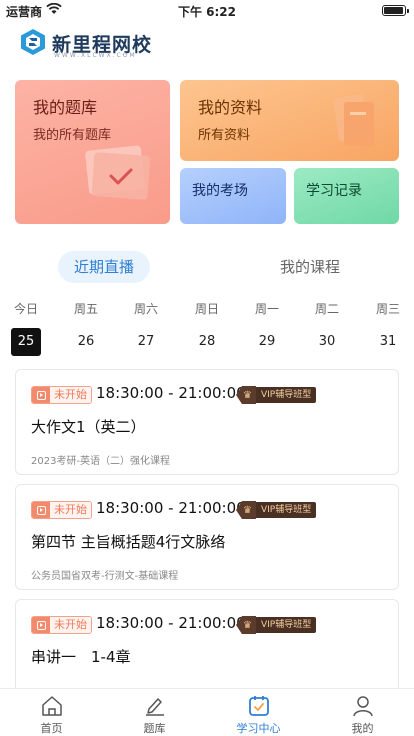 This screenshot has width=414, height=736. What do you see at coordinates (362, 728) in the screenshot?
I see `nav-label: 我的` at bounding box center [362, 728].